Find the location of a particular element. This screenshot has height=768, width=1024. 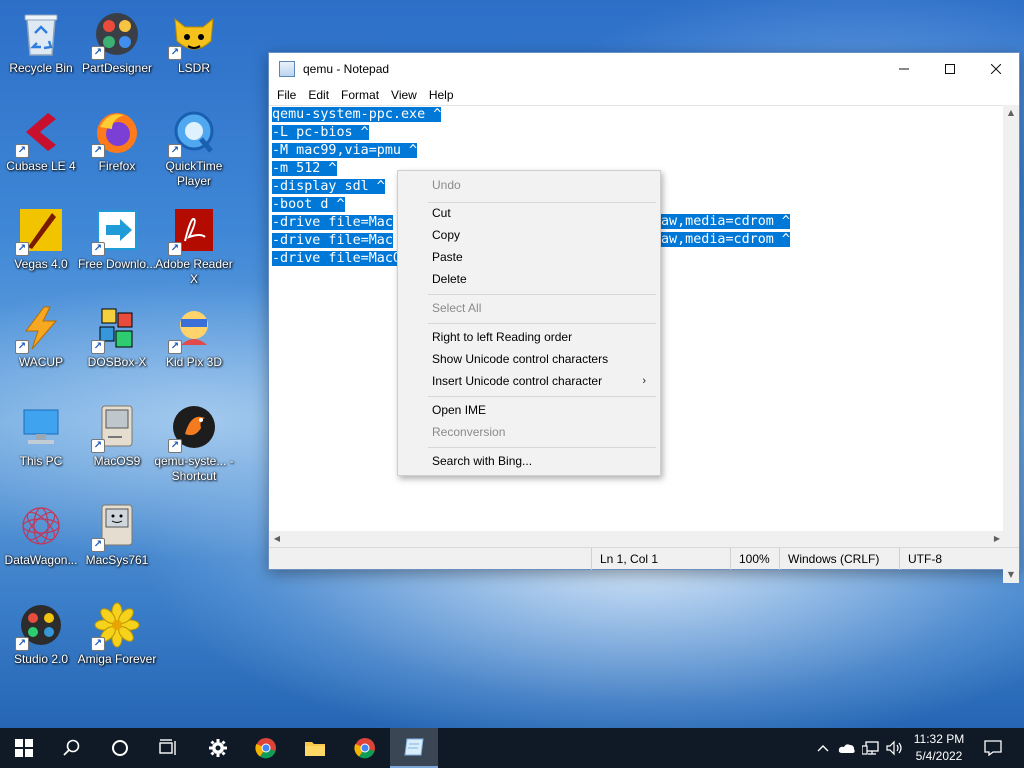

onedrive-tray-button is located at coordinates (847, 748).